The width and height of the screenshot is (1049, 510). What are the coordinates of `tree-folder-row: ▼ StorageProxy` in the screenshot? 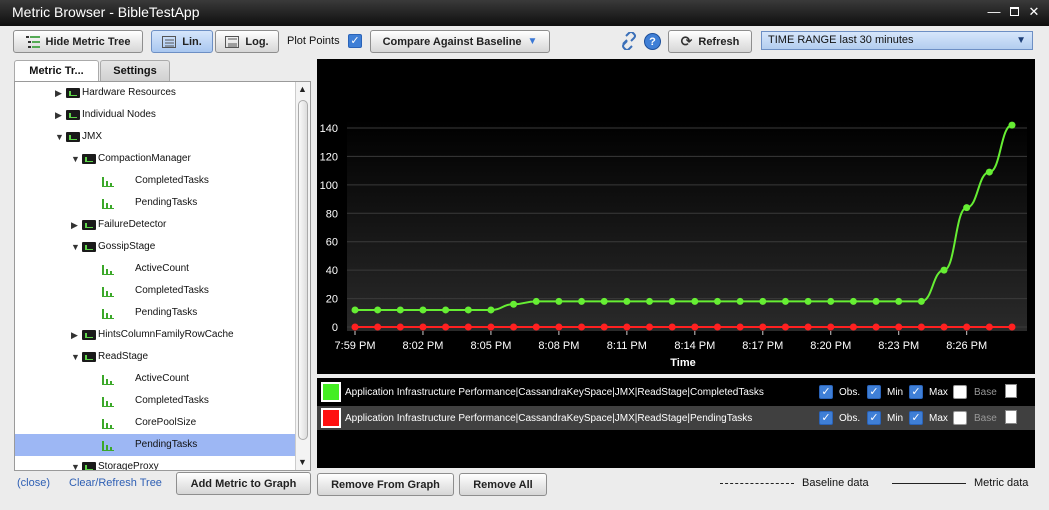 It's located at (156, 463).